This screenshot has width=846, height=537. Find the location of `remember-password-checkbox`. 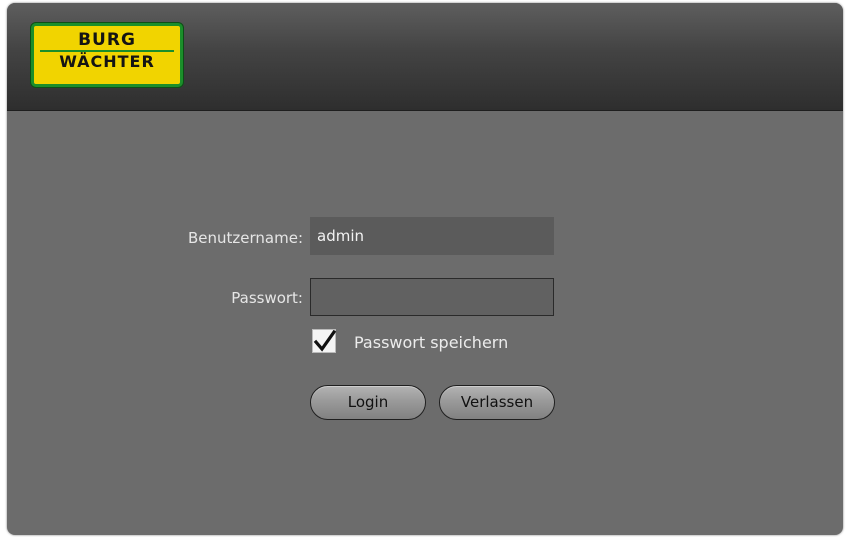

remember-password-checkbox is located at coordinates (324, 341).